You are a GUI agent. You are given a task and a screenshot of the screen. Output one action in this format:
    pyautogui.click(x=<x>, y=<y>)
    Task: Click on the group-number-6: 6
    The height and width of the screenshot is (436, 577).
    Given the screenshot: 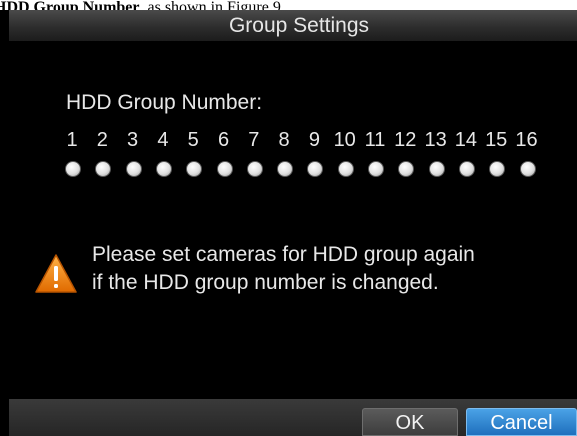 What is the action you would take?
    pyautogui.click(x=223, y=140)
    